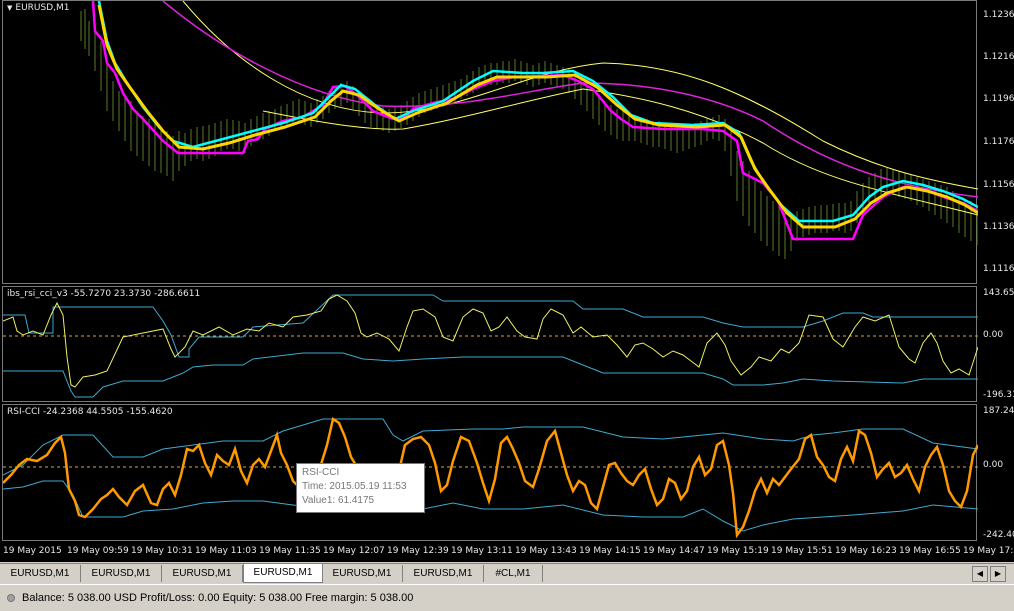 This screenshot has height=611, width=1014. Describe the element at coordinates (998, 142) in the screenshot. I see `price-axis-label: 1.1176` at that location.